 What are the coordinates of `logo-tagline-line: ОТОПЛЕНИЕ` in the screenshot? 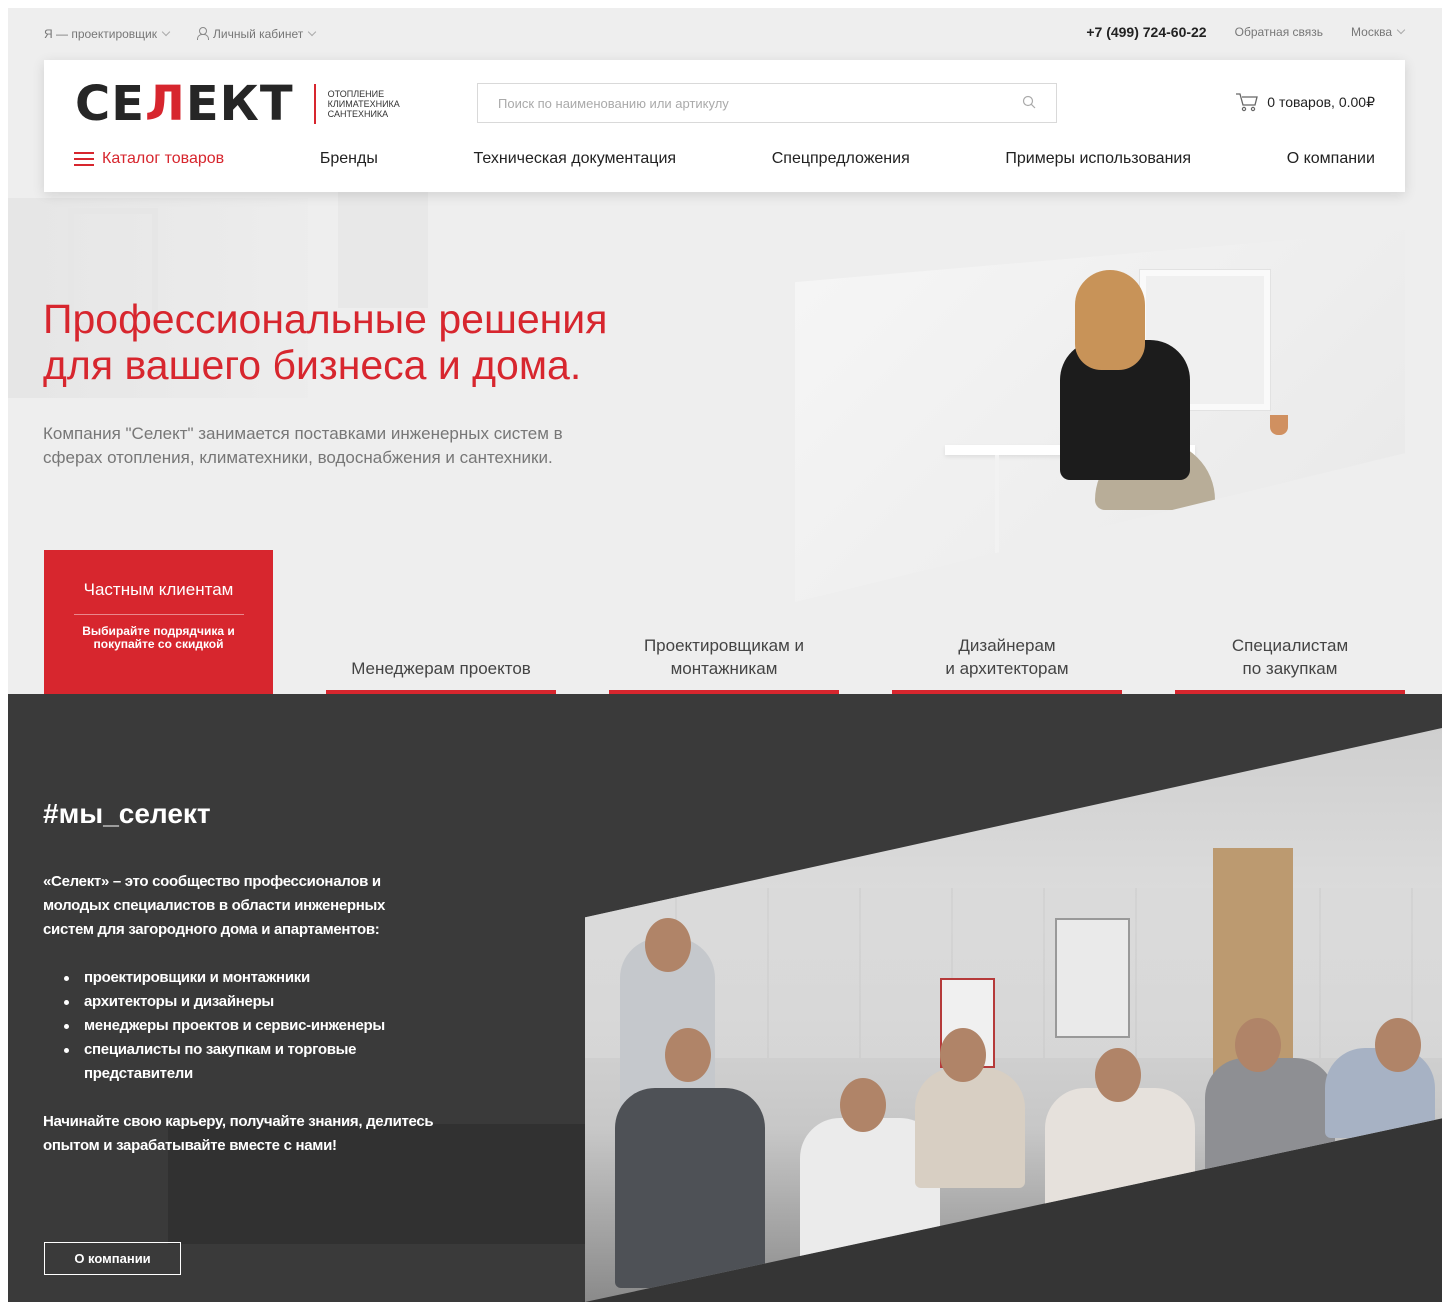 It's located at (356, 94).